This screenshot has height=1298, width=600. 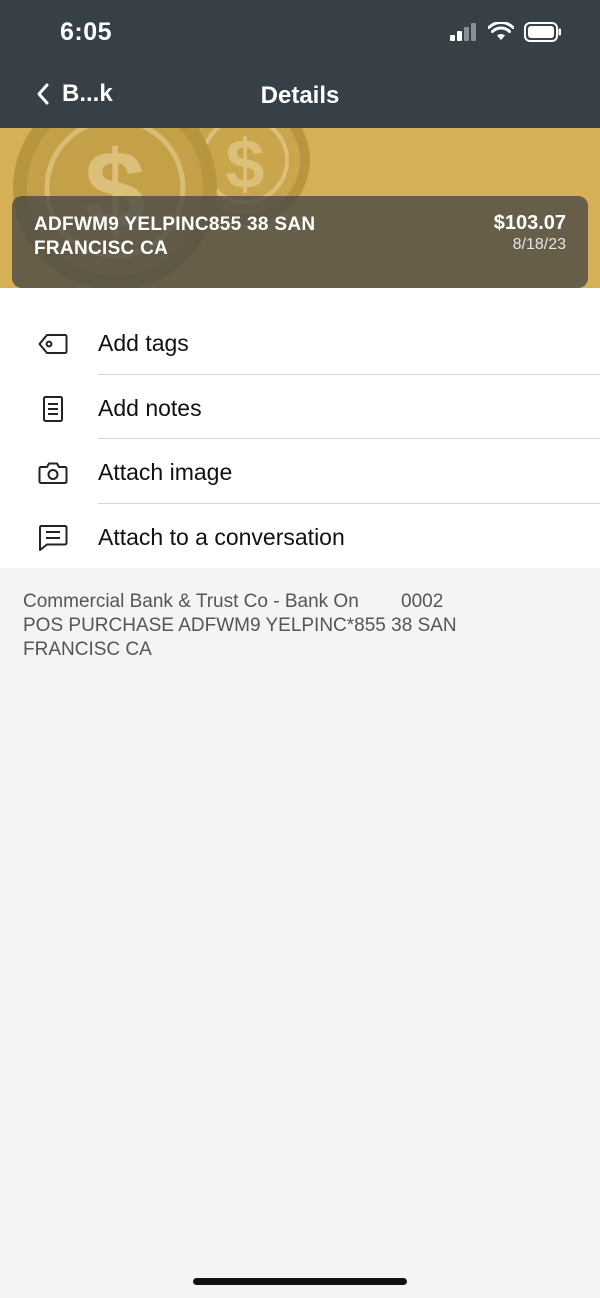 I want to click on transaction-date: 8/18/23, so click(x=539, y=244).